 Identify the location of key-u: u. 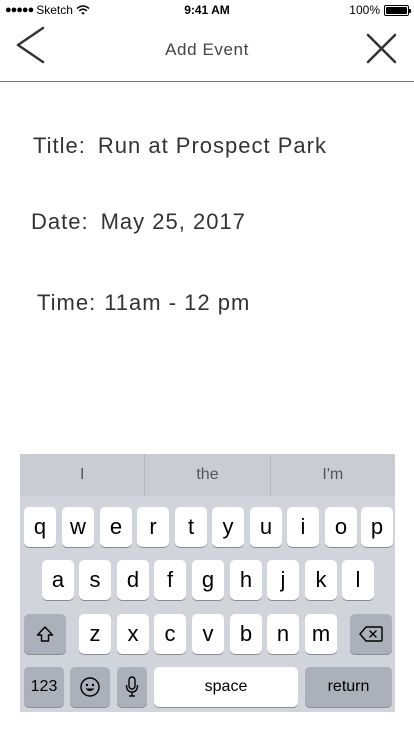
(266, 527).